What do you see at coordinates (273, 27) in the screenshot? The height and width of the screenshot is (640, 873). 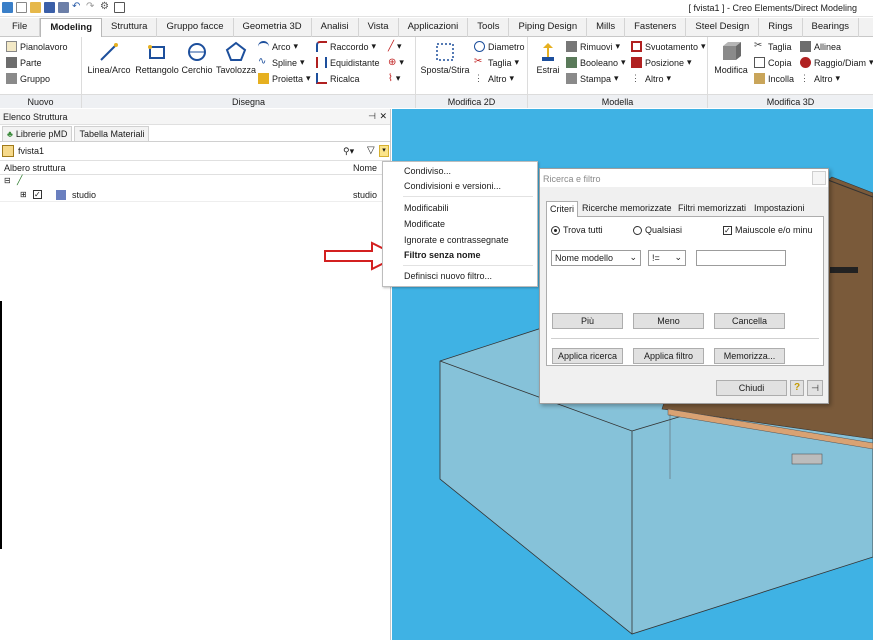 I see `tab-geometria-3d: Geometria 3D` at bounding box center [273, 27].